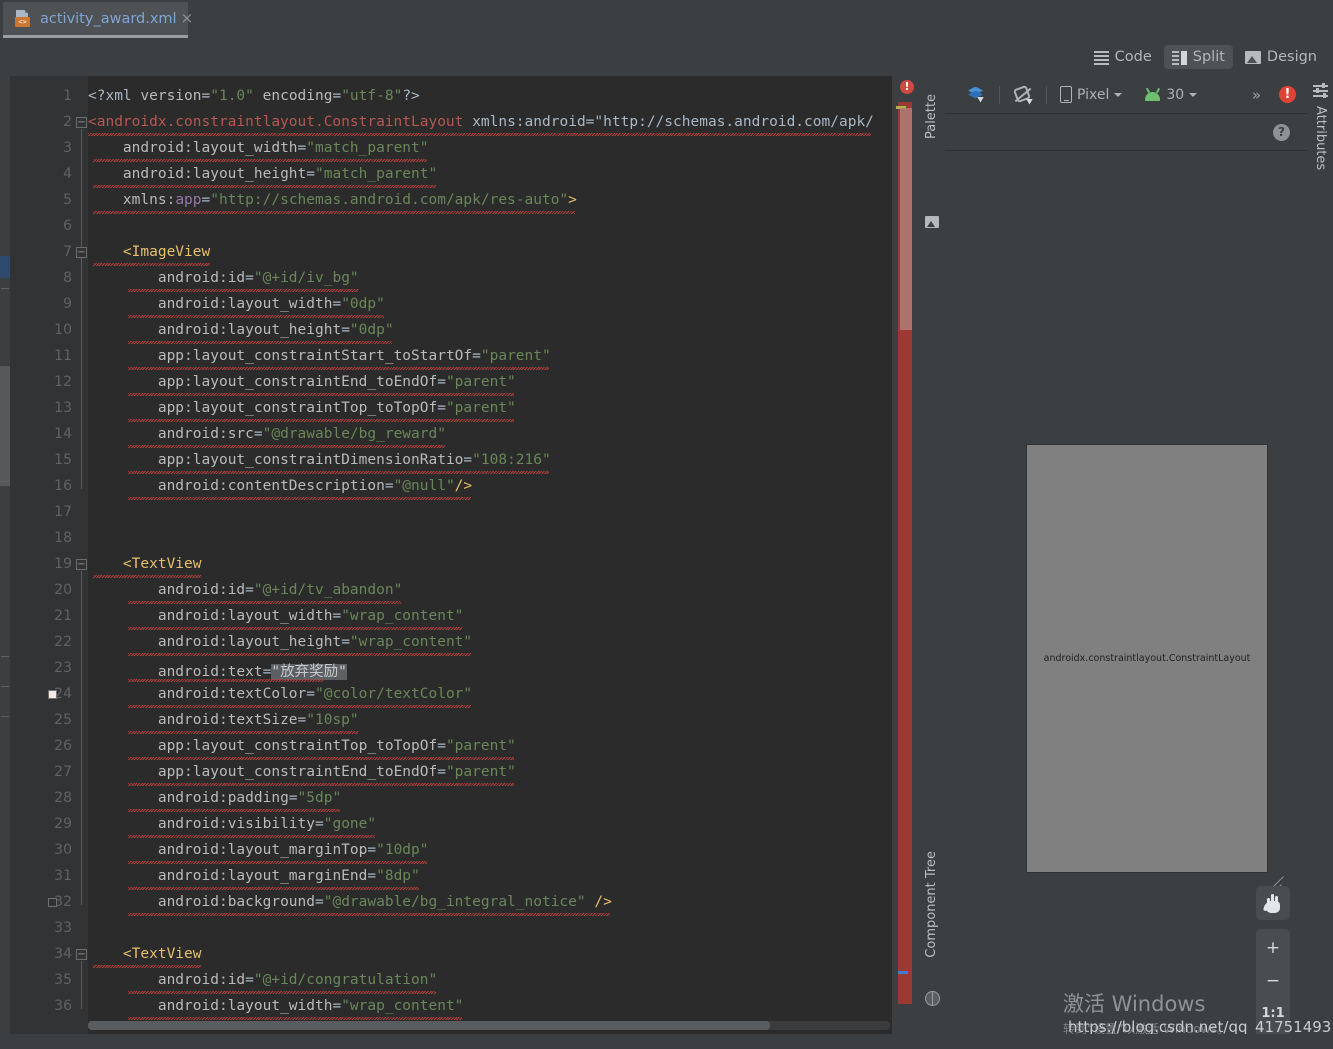  What do you see at coordinates (931, 904) in the screenshot?
I see `component-tree-tool-label: Component Tree` at bounding box center [931, 904].